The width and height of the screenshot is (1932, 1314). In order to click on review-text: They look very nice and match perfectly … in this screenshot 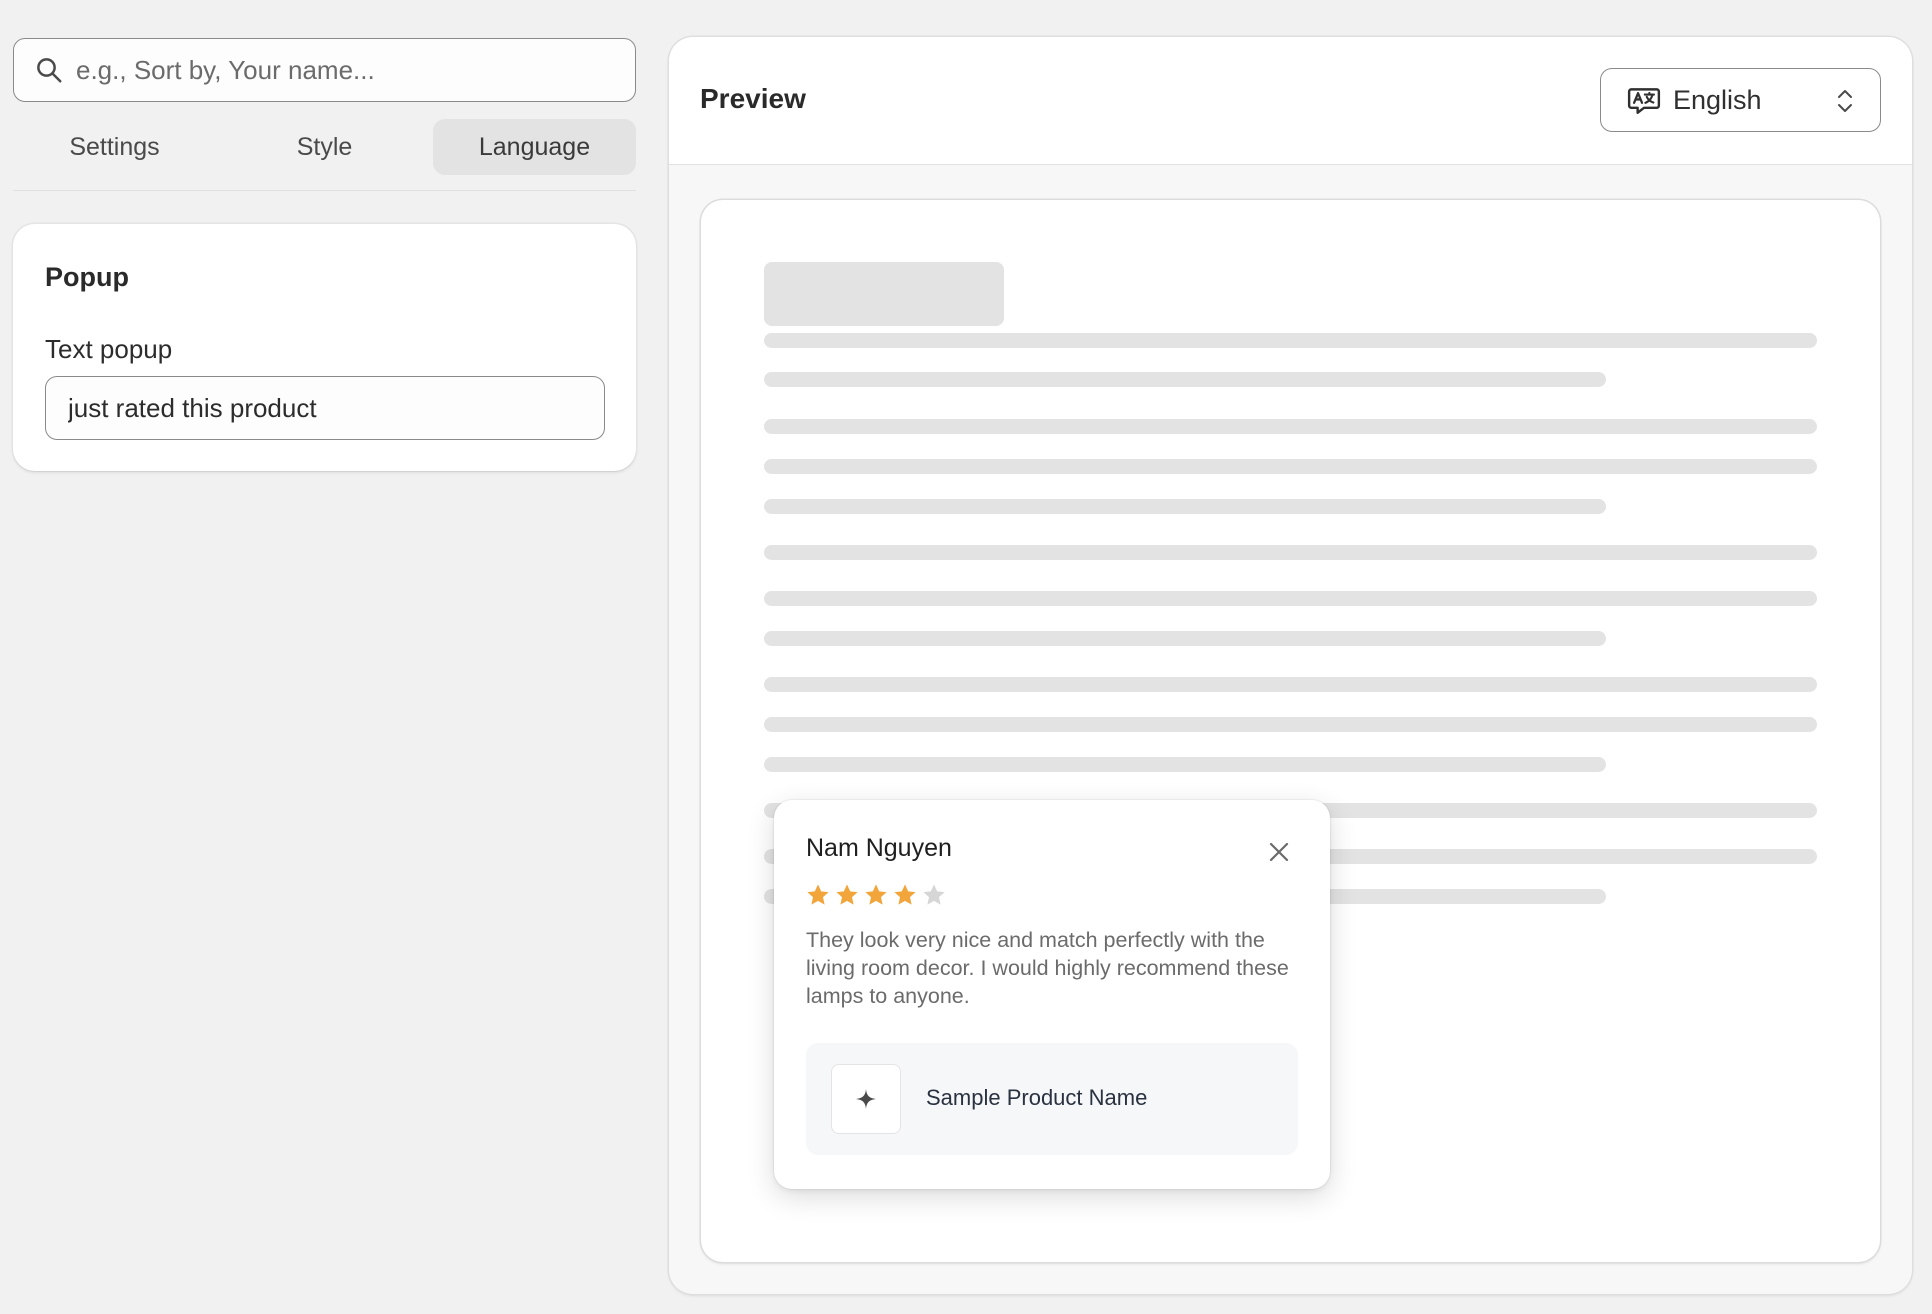, I will do `click(1047, 968)`.